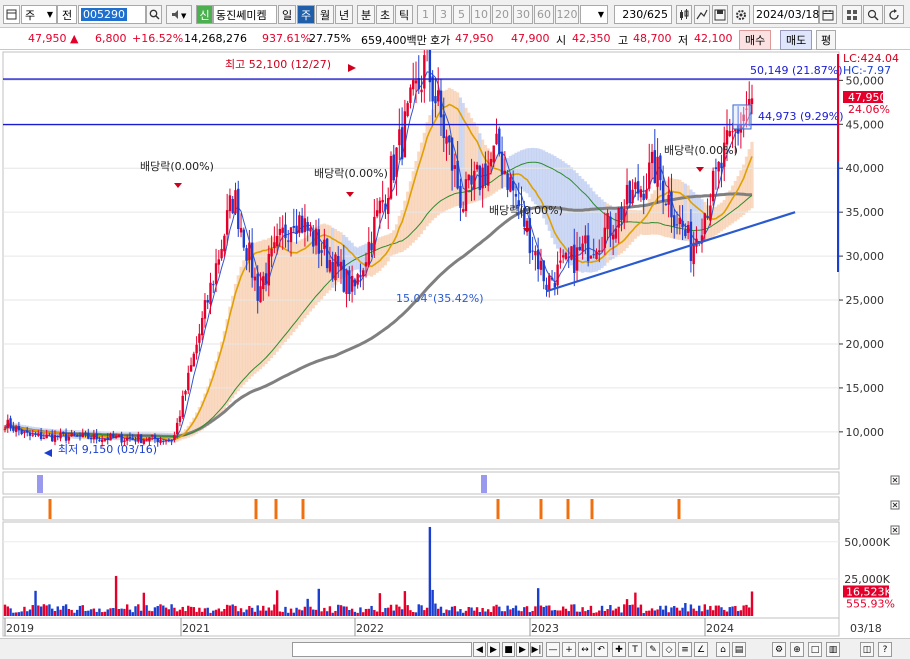  Describe the element at coordinates (786, 14) in the screenshot. I see `date-input: 2024/03/18` at that location.